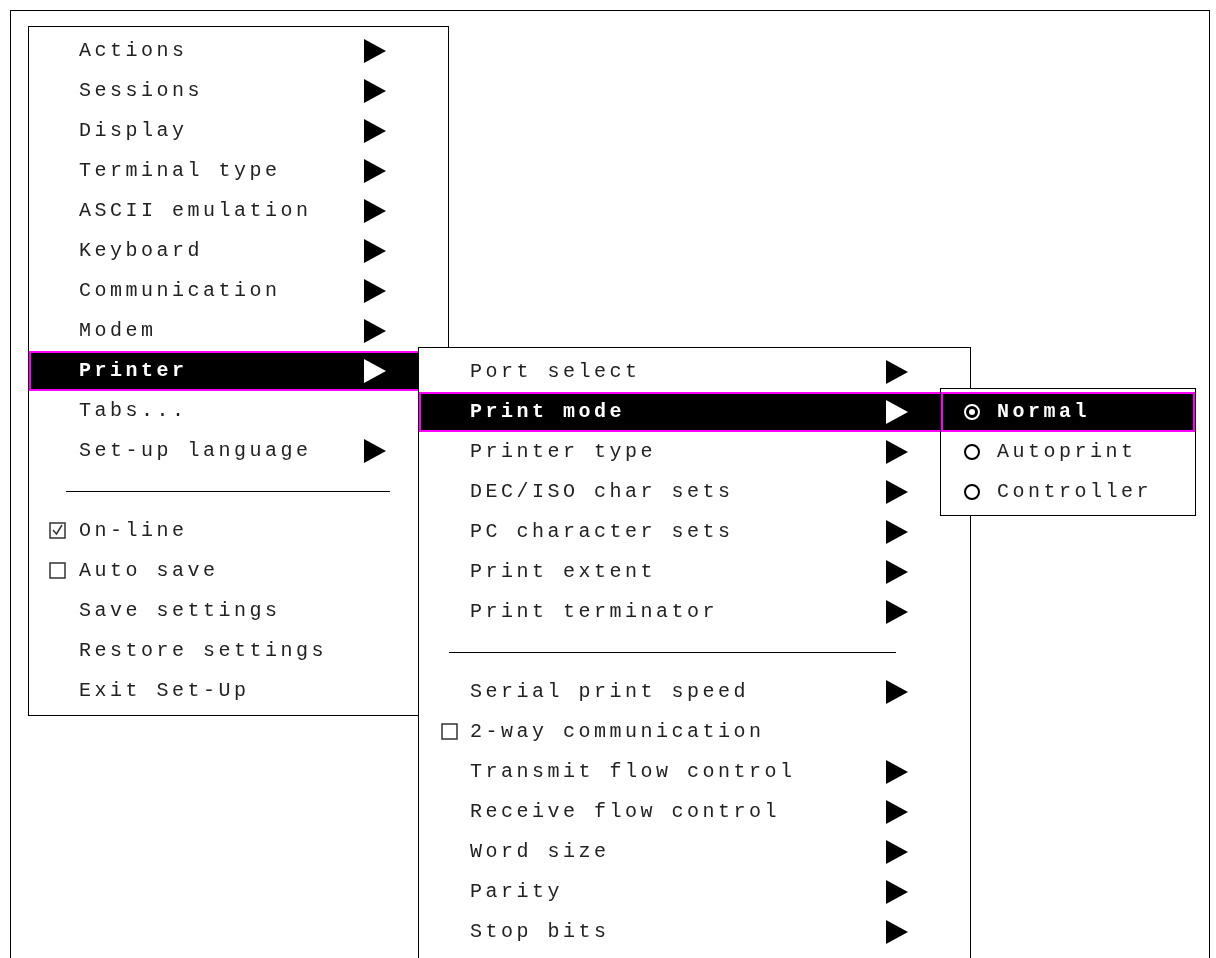 The image size is (1216, 958). Describe the element at coordinates (694, 892) in the screenshot. I see `menu-item: Parity` at that location.